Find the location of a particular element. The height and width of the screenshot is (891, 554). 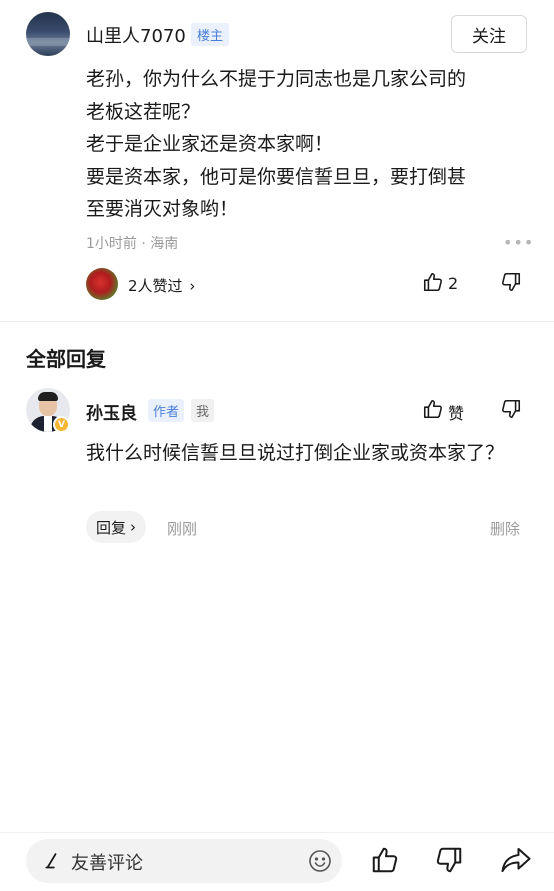

bottom-thumbs-down-icon is located at coordinates (449, 860).